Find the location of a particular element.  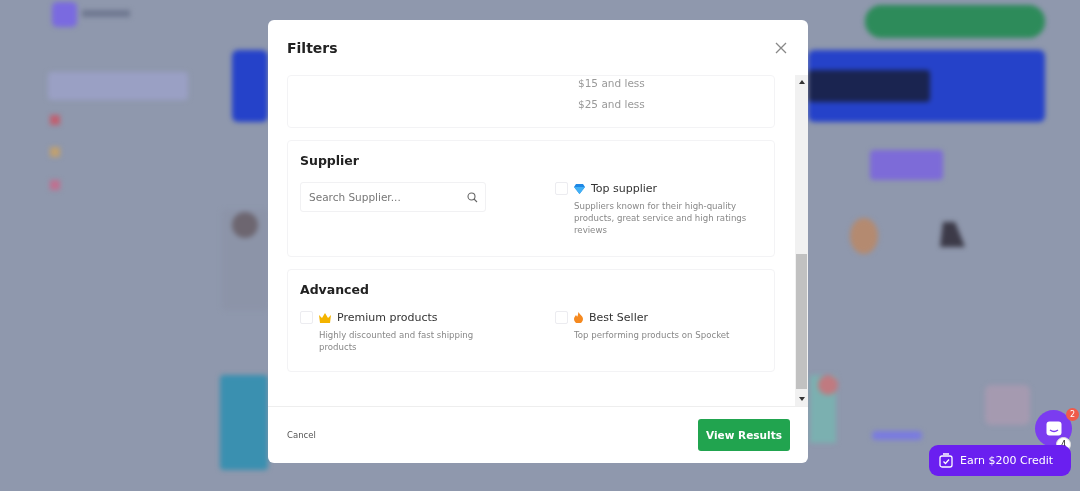

cancel-button: Cancel is located at coordinates (301, 435).